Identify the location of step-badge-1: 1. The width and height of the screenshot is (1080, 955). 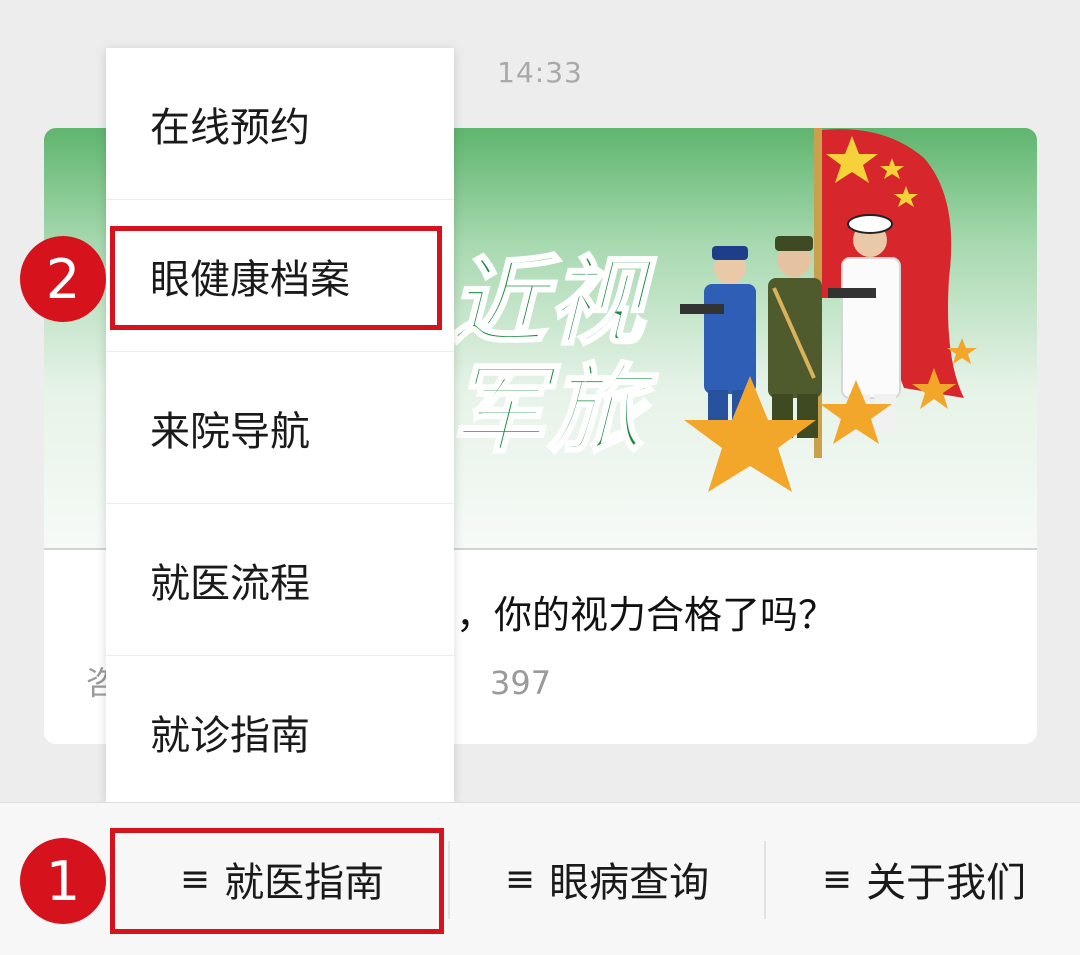
(63, 881).